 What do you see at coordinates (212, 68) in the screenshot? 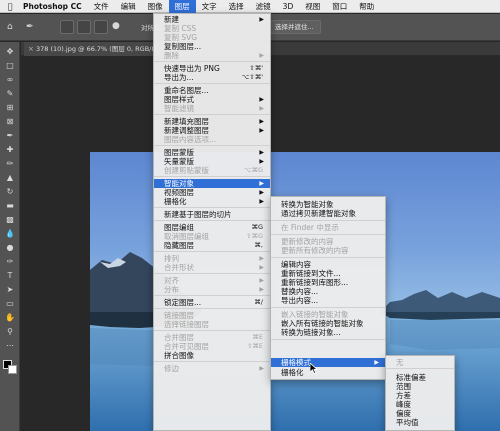
I see `menu-item-quick-export-png: 快速导出为 PNG ⇧⌘'` at bounding box center [212, 68].